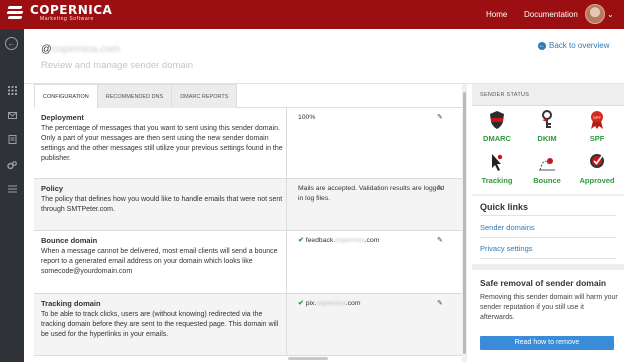 Image resolution: width=624 pixels, height=362 pixels. I want to click on setting-value: 100%, so click(307, 117).